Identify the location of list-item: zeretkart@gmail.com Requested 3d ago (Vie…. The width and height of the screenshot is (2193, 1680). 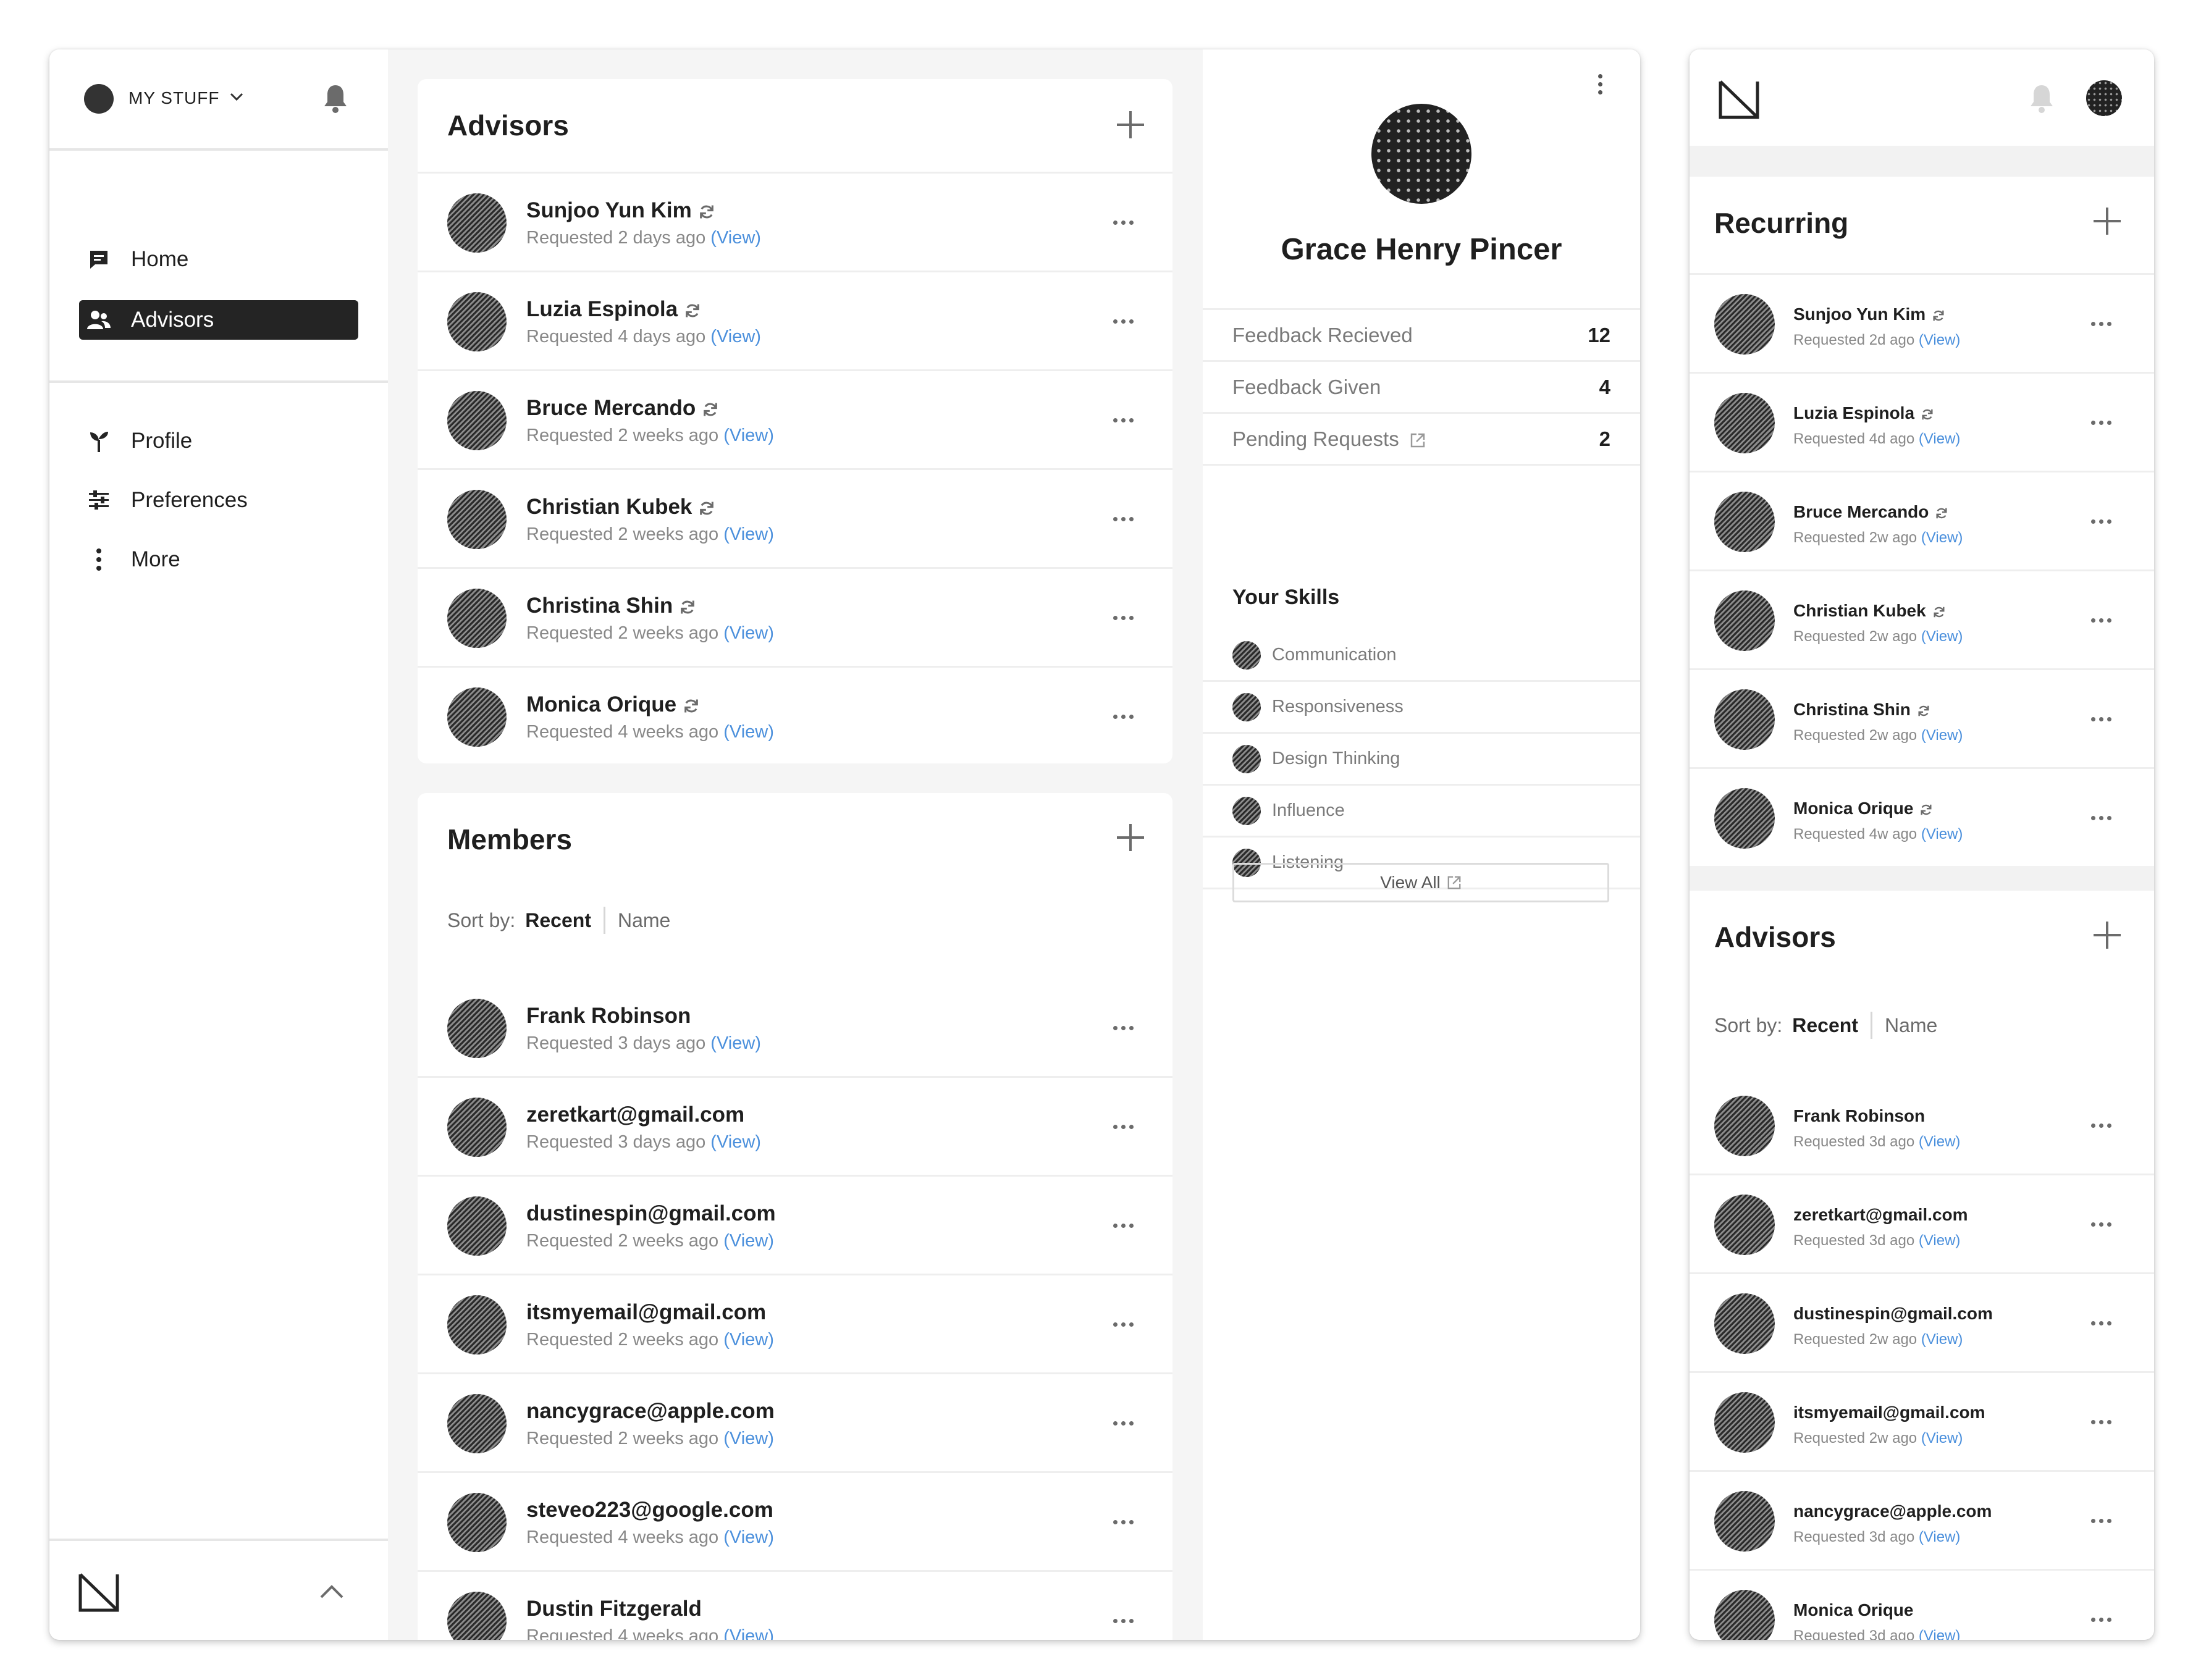
(1922, 1223).